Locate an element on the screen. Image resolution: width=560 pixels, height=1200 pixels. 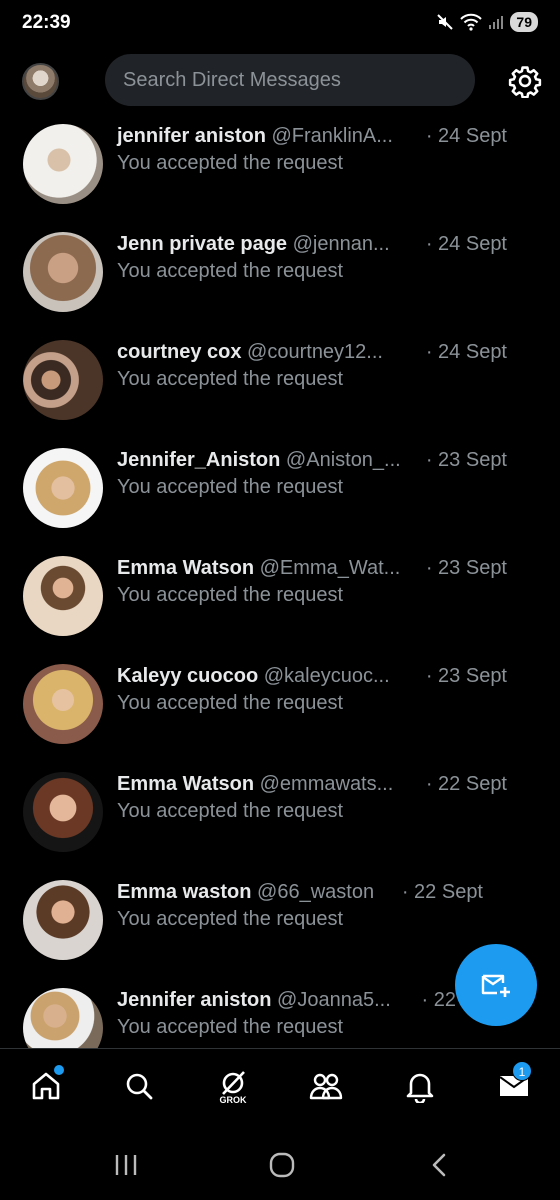
grok-label: GROK is located at coordinates (233, 1100).